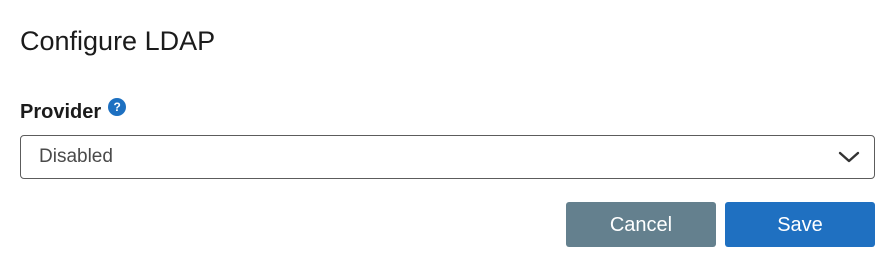 This screenshot has height=269, width=894. What do you see at coordinates (76, 156) in the screenshot?
I see `provider-selected-value: Disabled` at bounding box center [76, 156].